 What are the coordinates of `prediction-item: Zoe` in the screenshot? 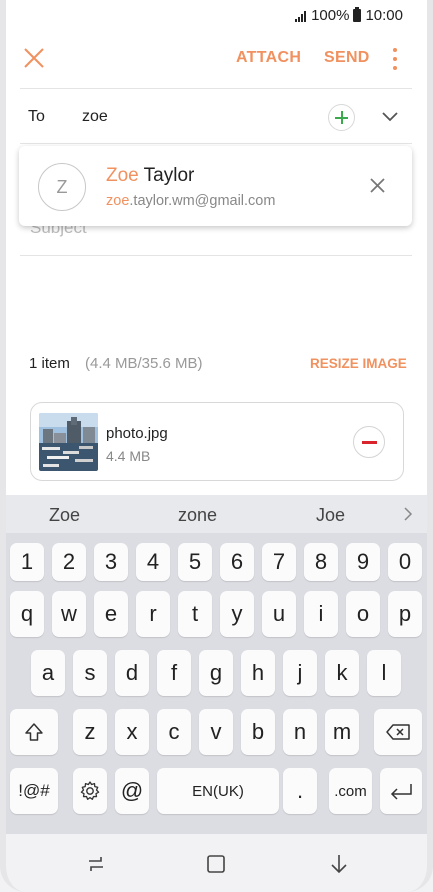 It's located at (64, 515).